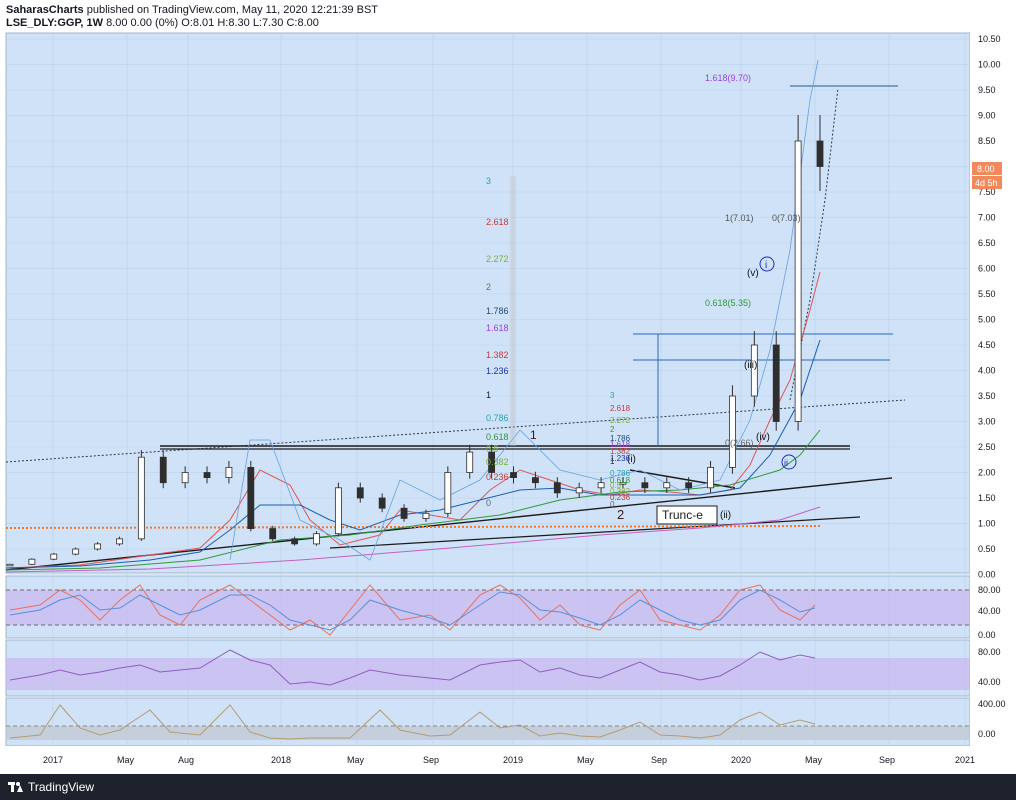 This screenshot has height=800, width=1016. I want to click on wave-iii-label: (iii), so click(750, 365).